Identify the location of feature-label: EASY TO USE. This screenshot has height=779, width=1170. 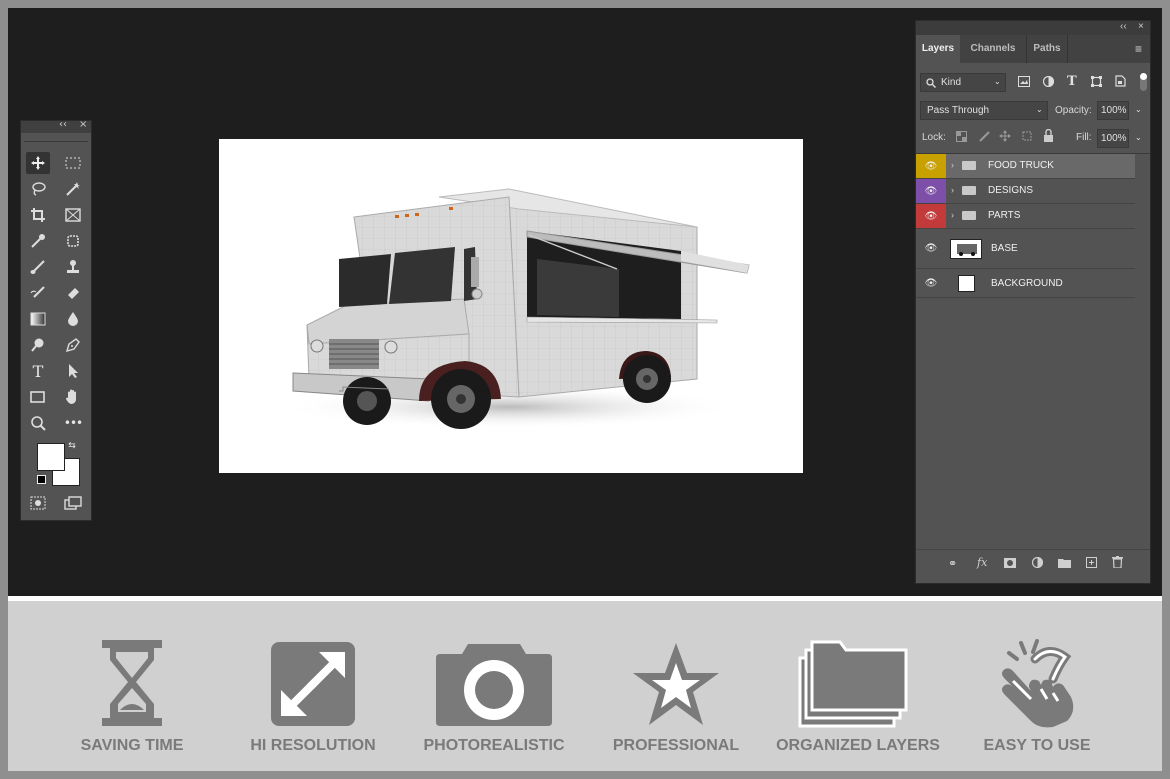
(1037, 745).